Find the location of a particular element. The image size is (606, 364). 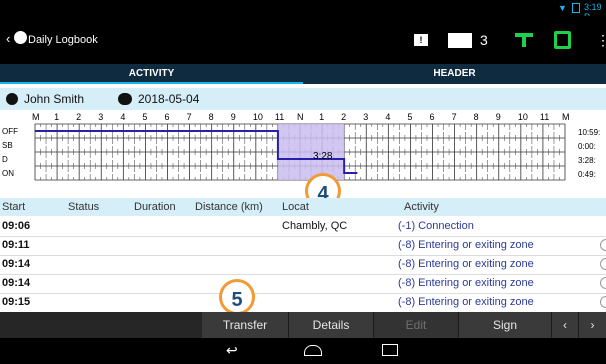

message-count: 3 is located at coordinates (484, 40).